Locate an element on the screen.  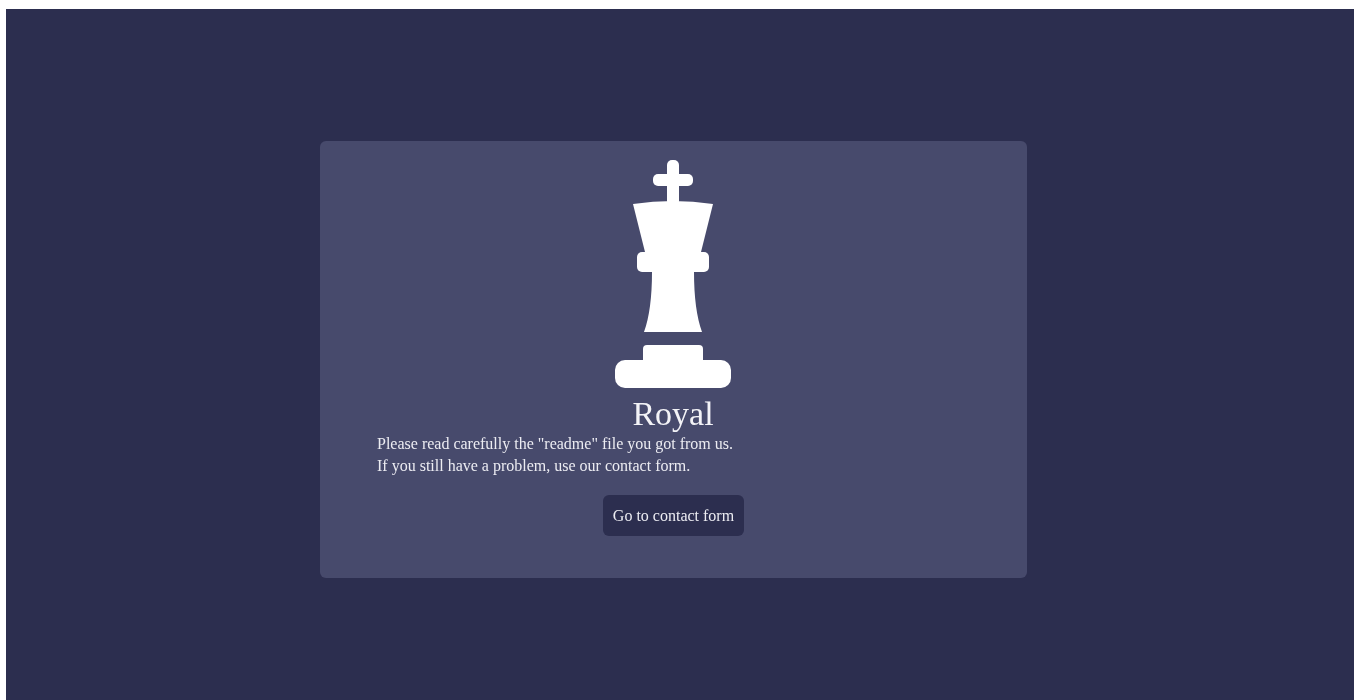
chess-king-icon is located at coordinates (673, 274).